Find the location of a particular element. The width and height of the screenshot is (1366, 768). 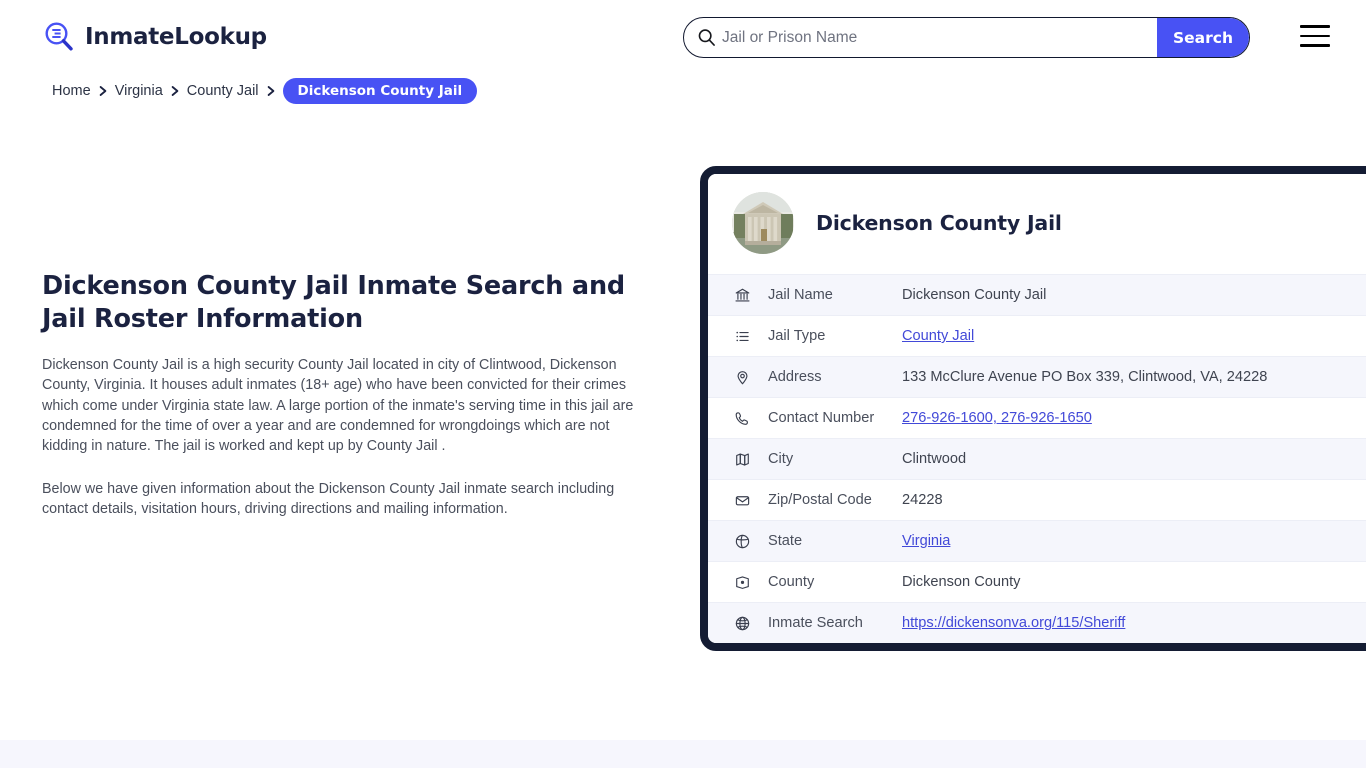

info-value: Clintwood is located at coordinates (934, 459).